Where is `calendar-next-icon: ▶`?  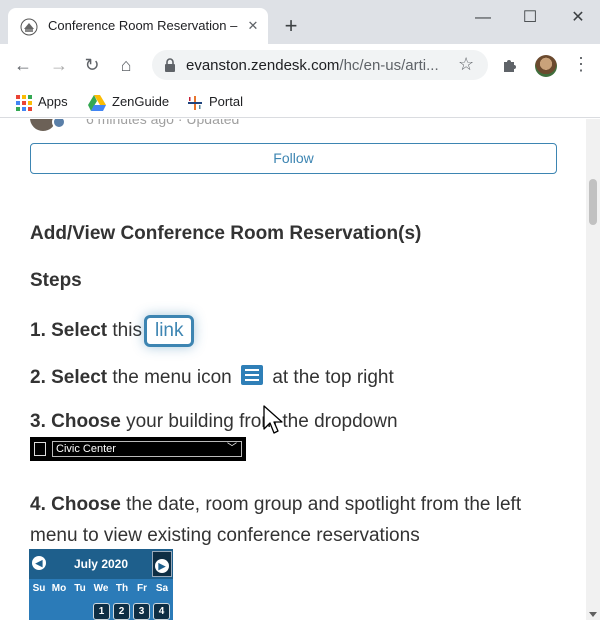 calendar-next-icon: ▶ is located at coordinates (162, 566).